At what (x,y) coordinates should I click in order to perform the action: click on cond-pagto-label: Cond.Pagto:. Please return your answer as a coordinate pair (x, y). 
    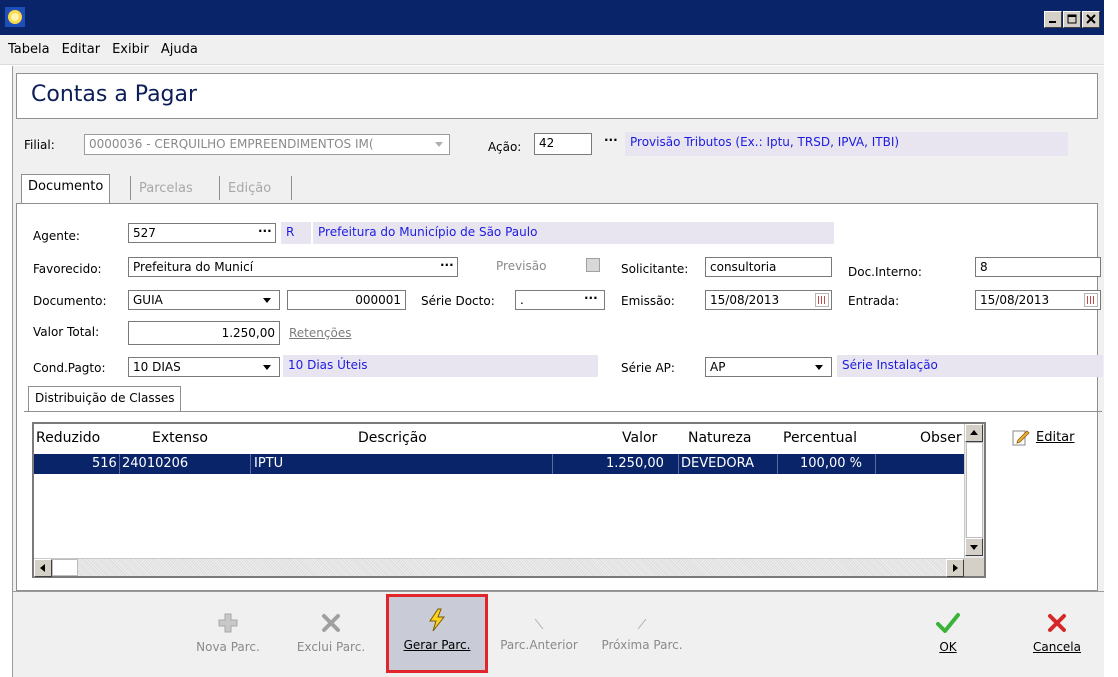
    Looking at the image, I should click on (69, 368).